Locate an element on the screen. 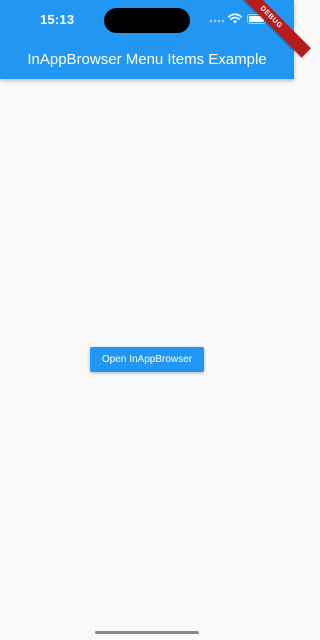 The height and width of the screenshot is (640, 320). status-time: 15:13 is located at coordinates (57, 19).